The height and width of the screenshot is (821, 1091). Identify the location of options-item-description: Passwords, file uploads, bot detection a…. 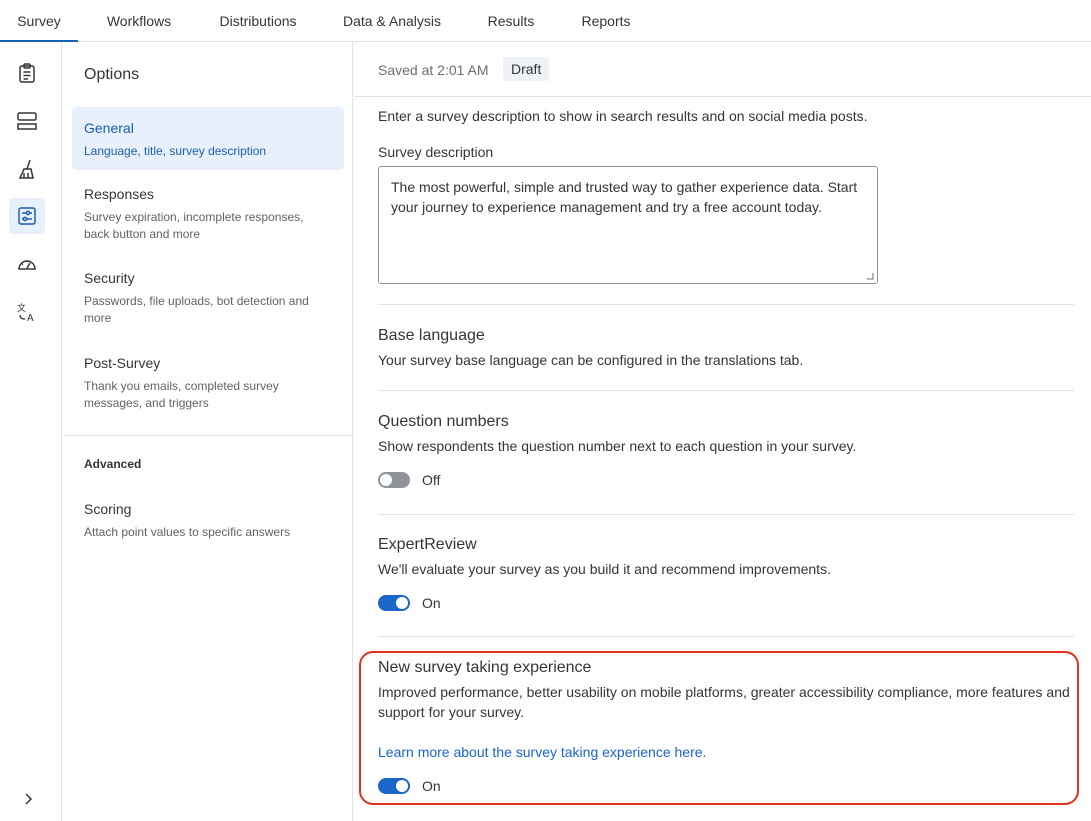
(196, 309).